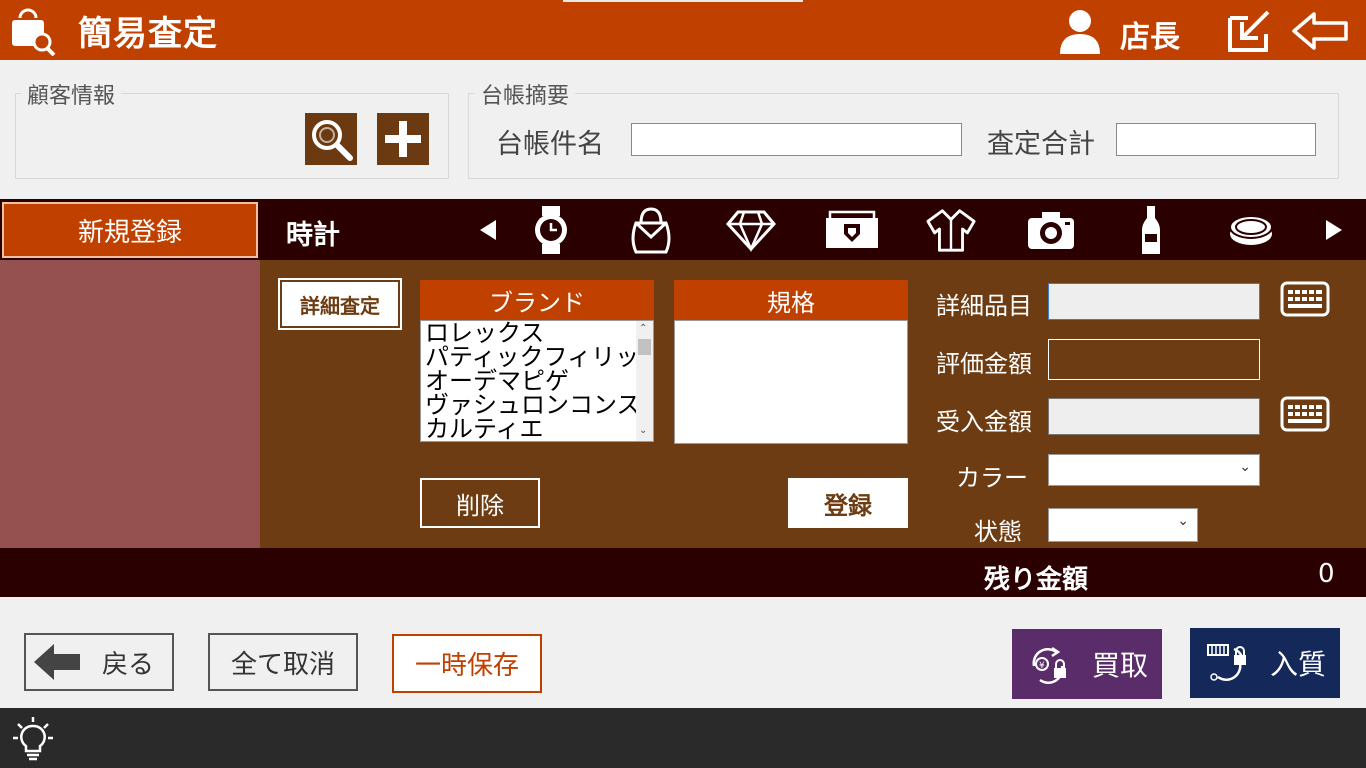 Image resolution: width=1366 pixels, height=768 pixels. What do you see at coordinates (1251, 230) in the screenshot?
I see `coin-icon` at bounding box center [1251, 230].